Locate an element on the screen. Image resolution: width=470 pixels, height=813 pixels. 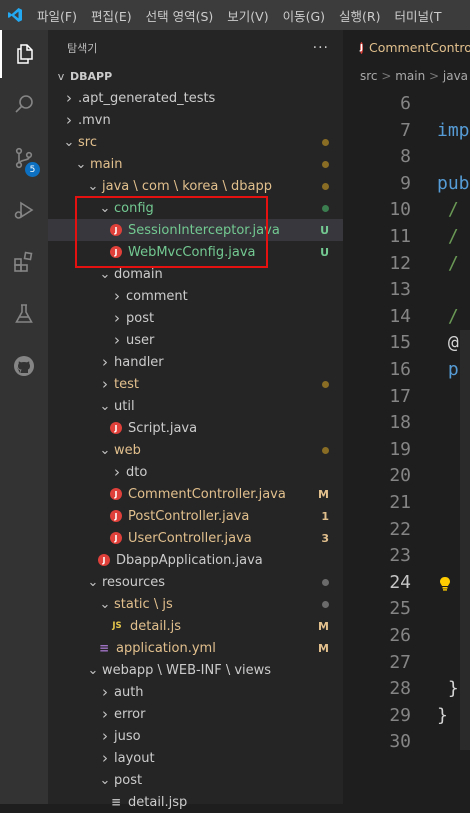
folder-item: ⌄ web is located at coordinates (195, 450).